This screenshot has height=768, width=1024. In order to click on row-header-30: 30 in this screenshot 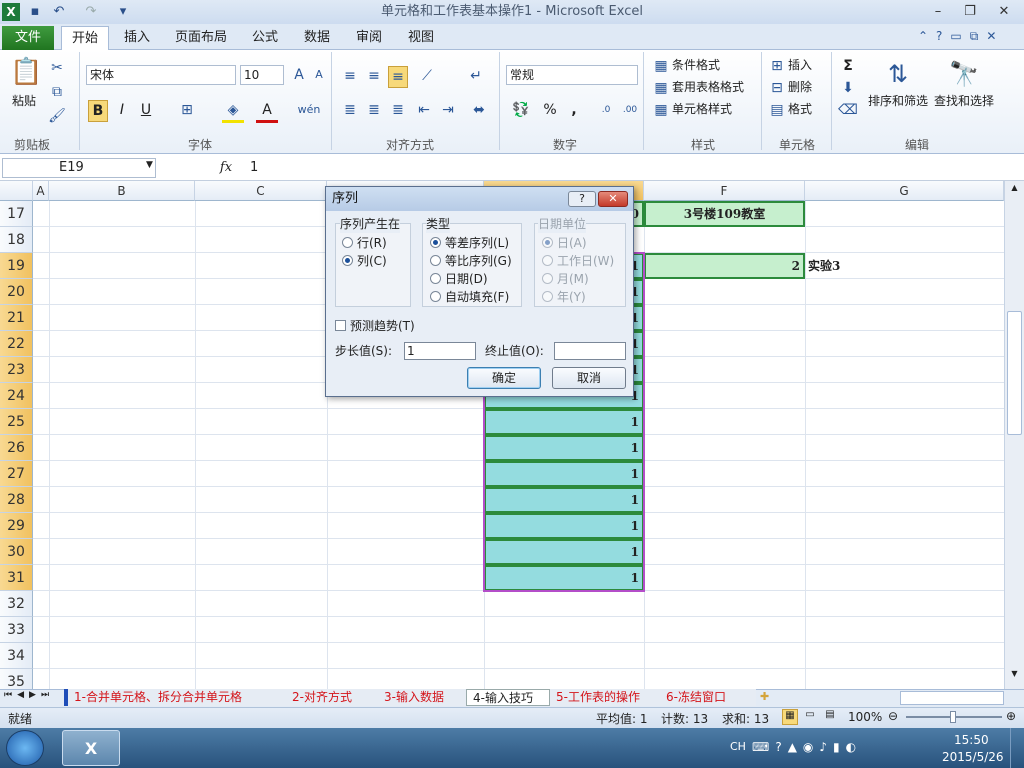, I will do `click(16, 552)`.